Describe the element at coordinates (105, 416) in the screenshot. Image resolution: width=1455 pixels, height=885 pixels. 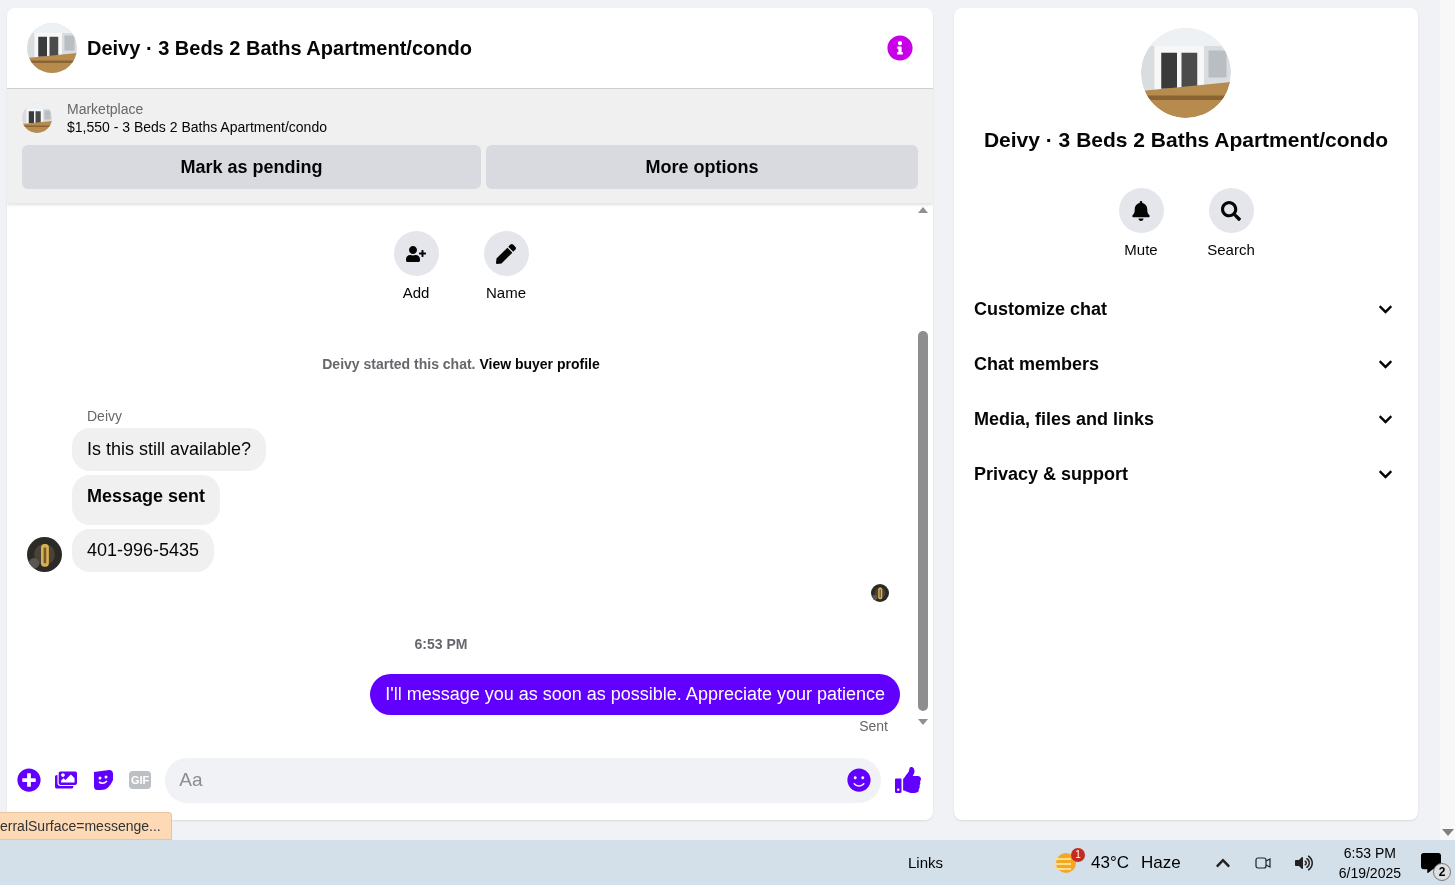
I see `sender-name: Deivy` at that location.